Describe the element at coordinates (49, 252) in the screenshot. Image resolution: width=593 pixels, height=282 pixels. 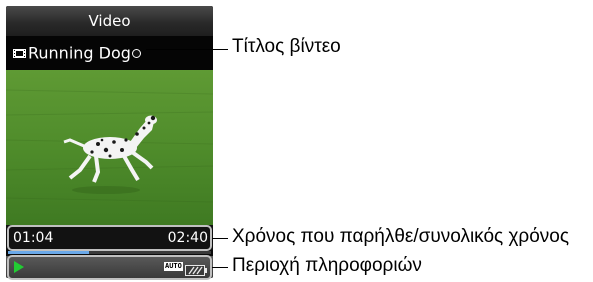
I see `progress-fill` at that location.